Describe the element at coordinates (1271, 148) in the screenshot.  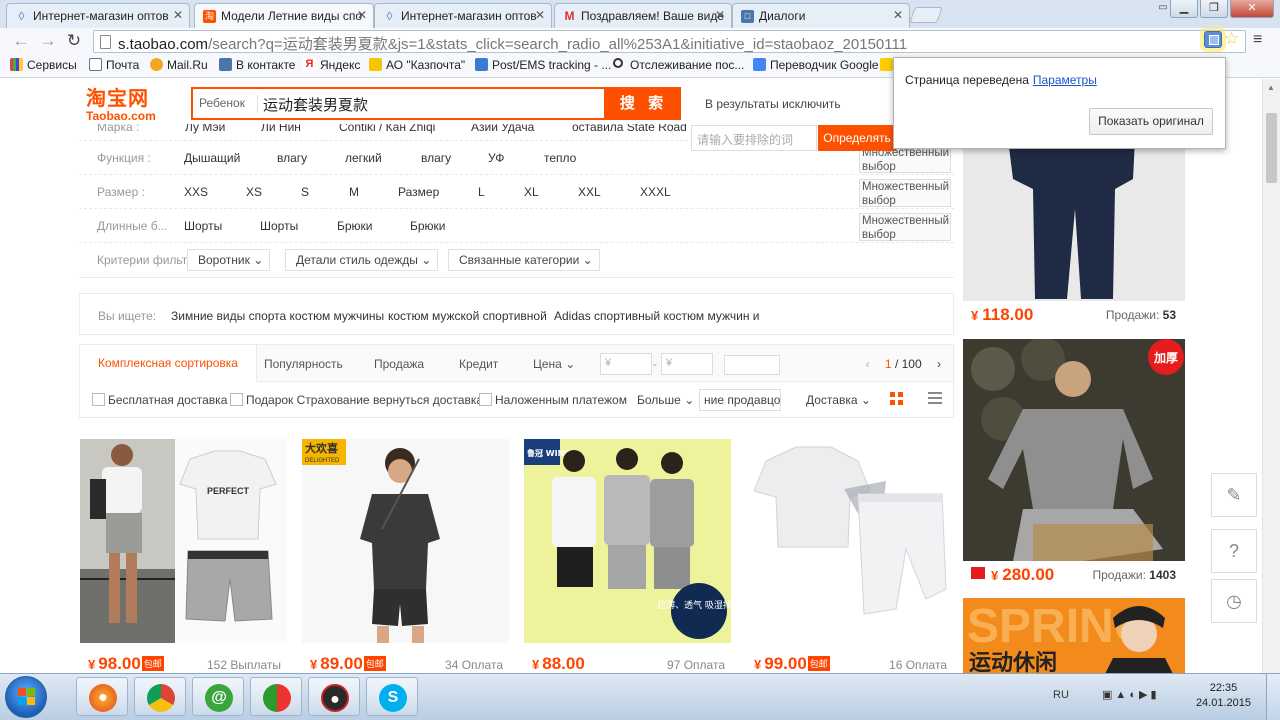
I see `scroll-thumb` at that location.